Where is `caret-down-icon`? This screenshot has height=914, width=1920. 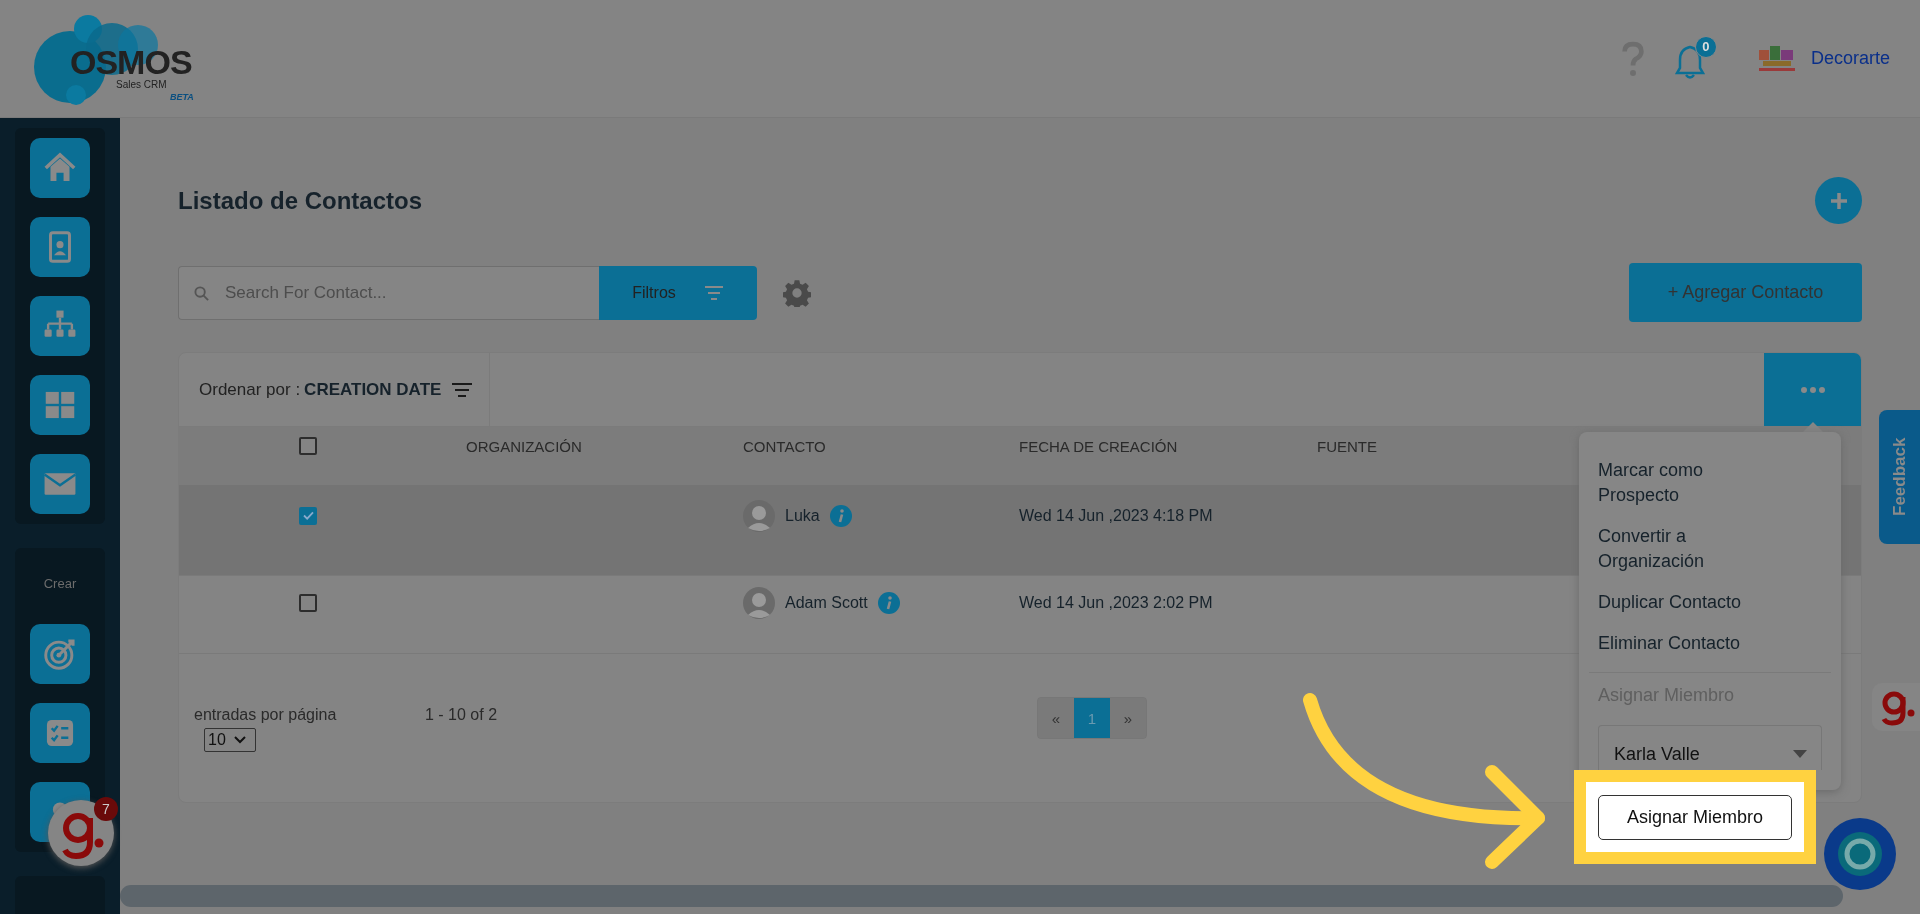 caret-down-icon is located at coordinates (1800, 754).